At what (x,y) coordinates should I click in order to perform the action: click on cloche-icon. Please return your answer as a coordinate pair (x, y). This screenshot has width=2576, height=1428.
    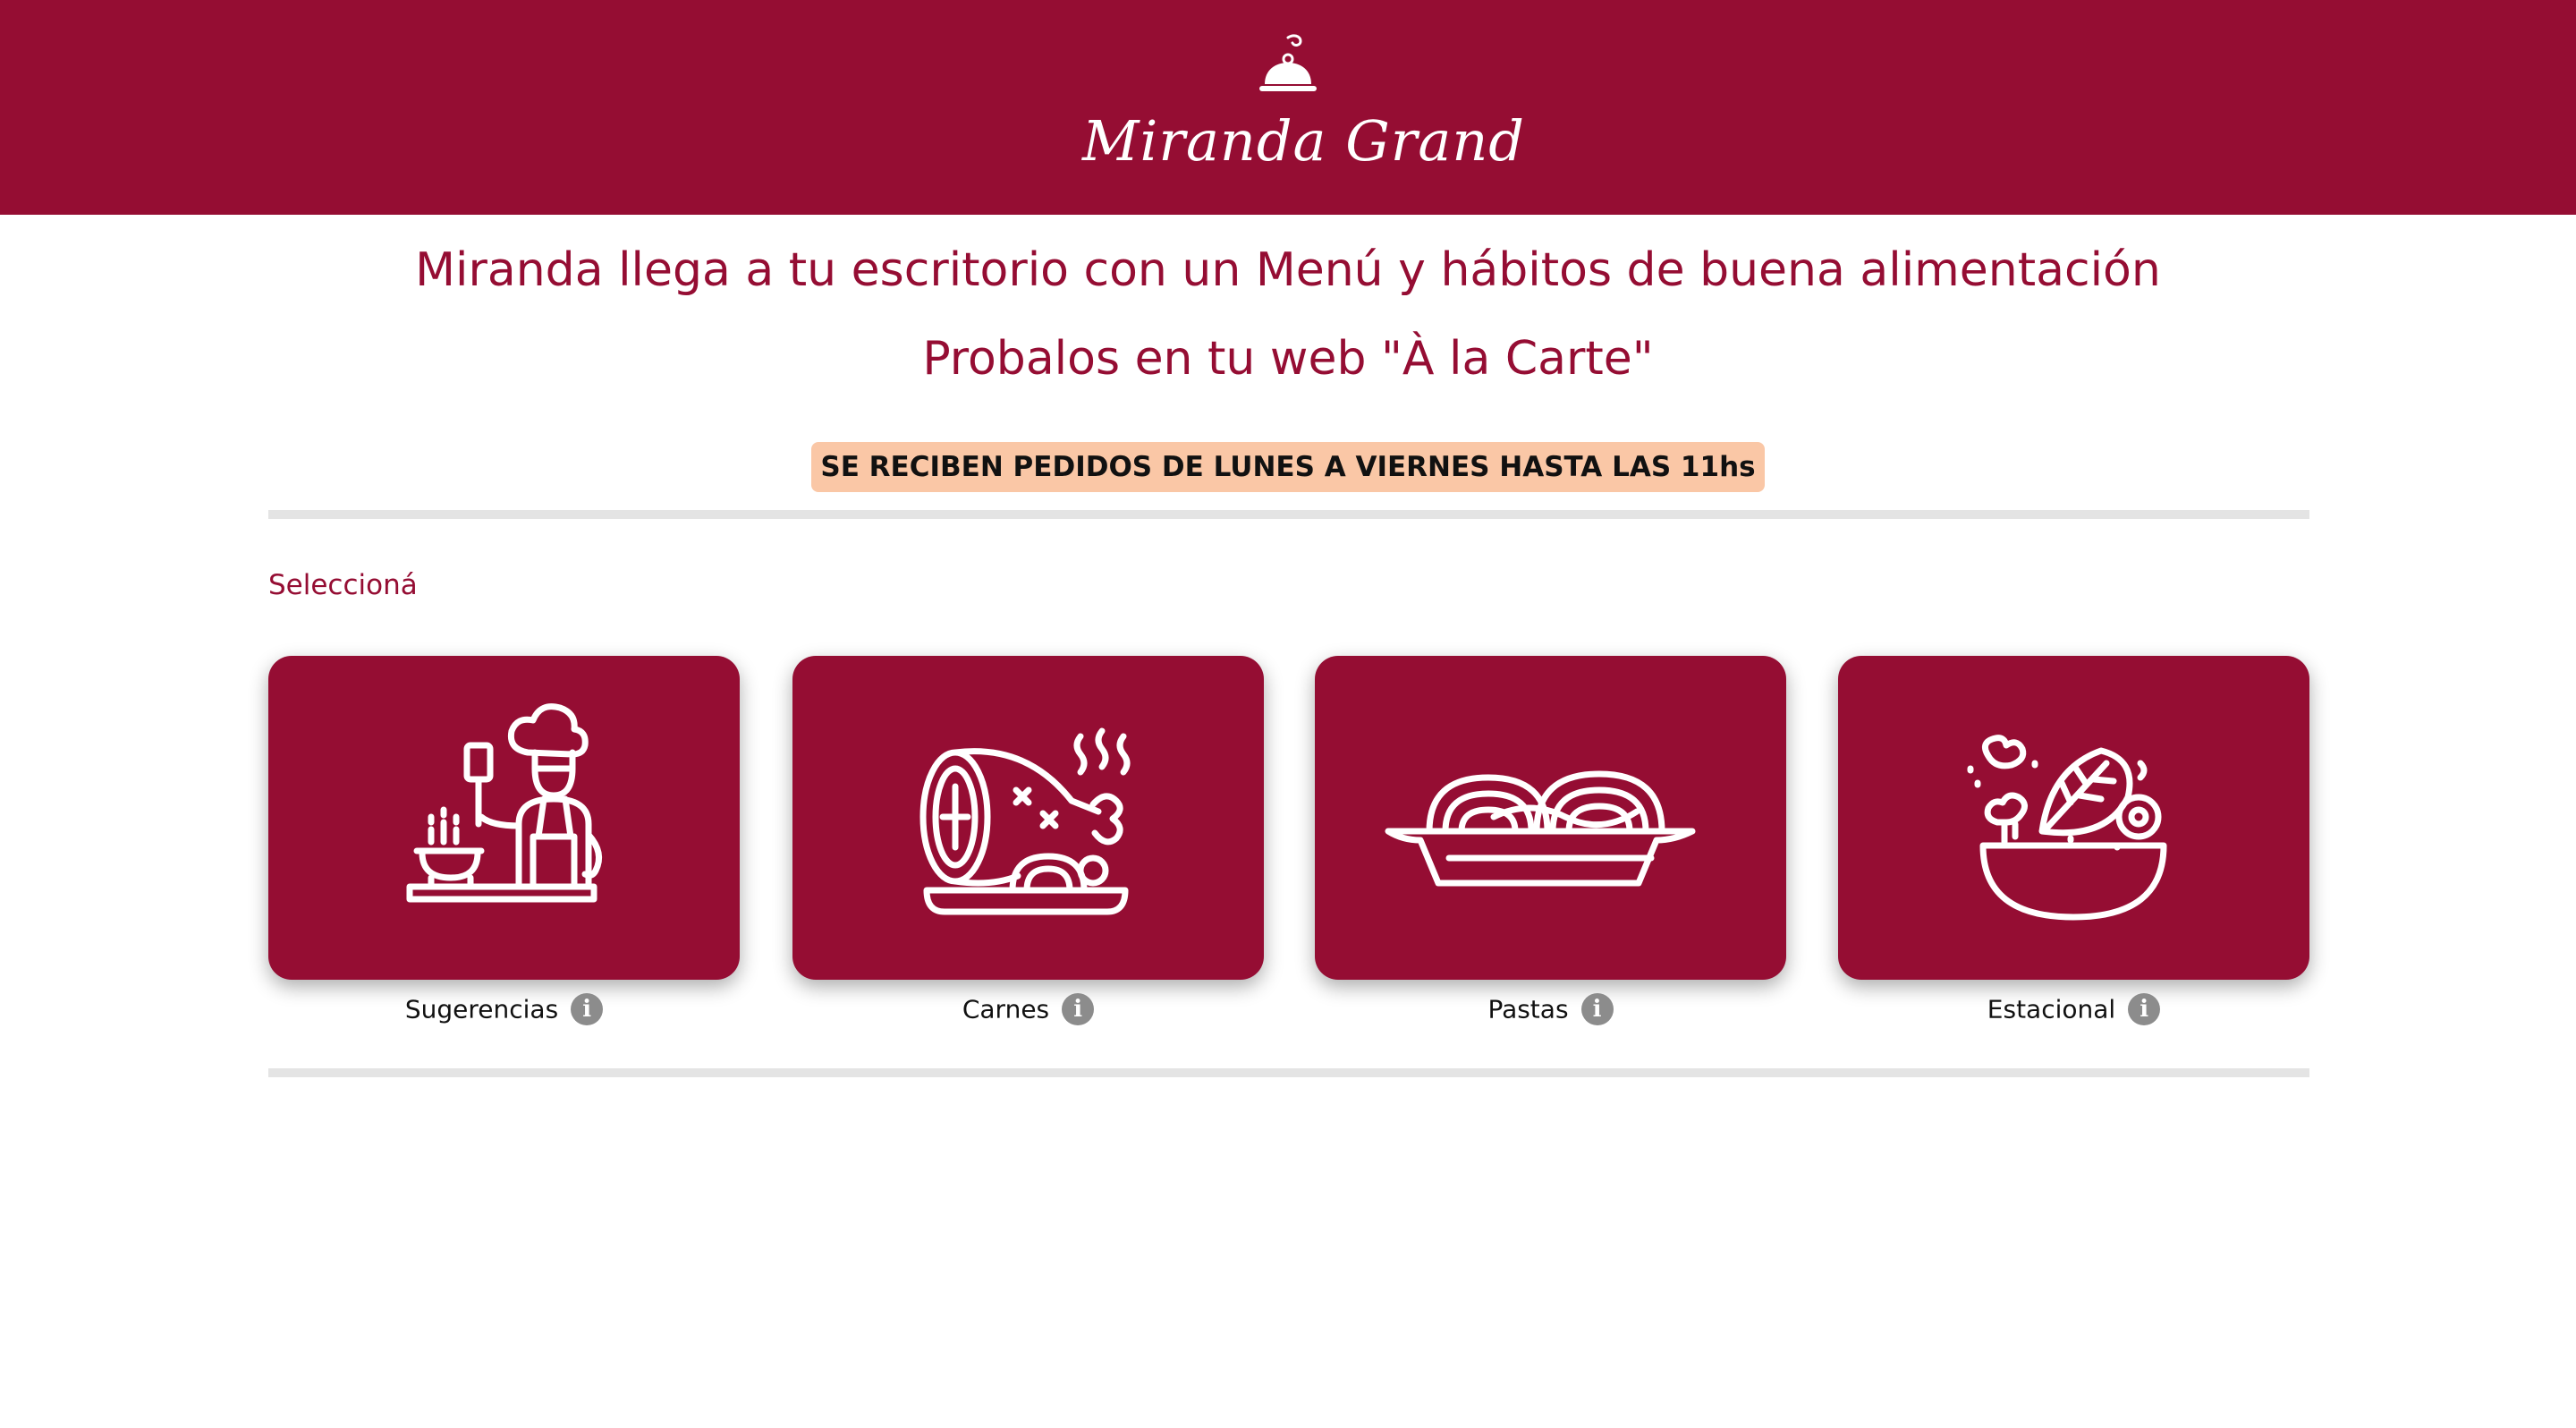
    Looking at the image, I should click on (1288, 63).